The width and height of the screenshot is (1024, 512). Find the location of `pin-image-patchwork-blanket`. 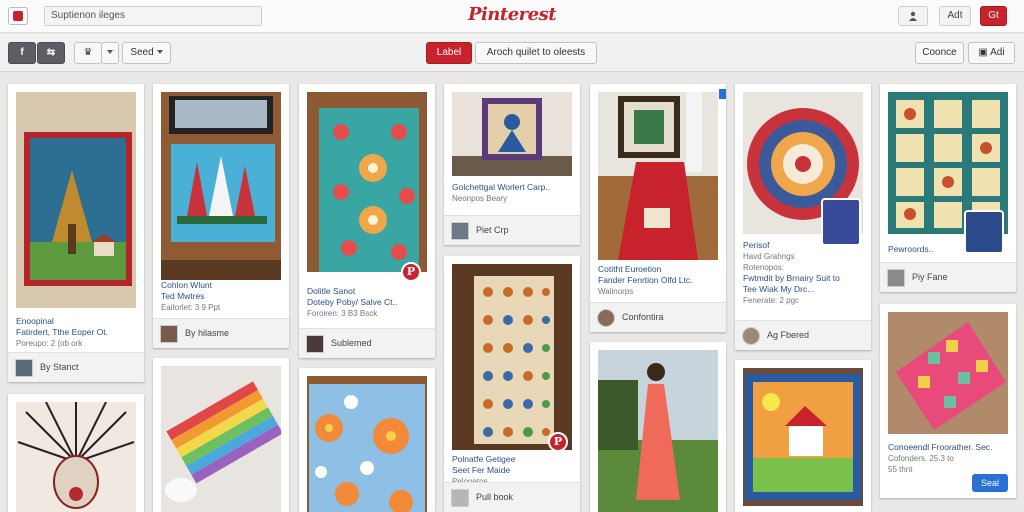

pin-image-patchwork-blanket is located at coordinates (948, 373).